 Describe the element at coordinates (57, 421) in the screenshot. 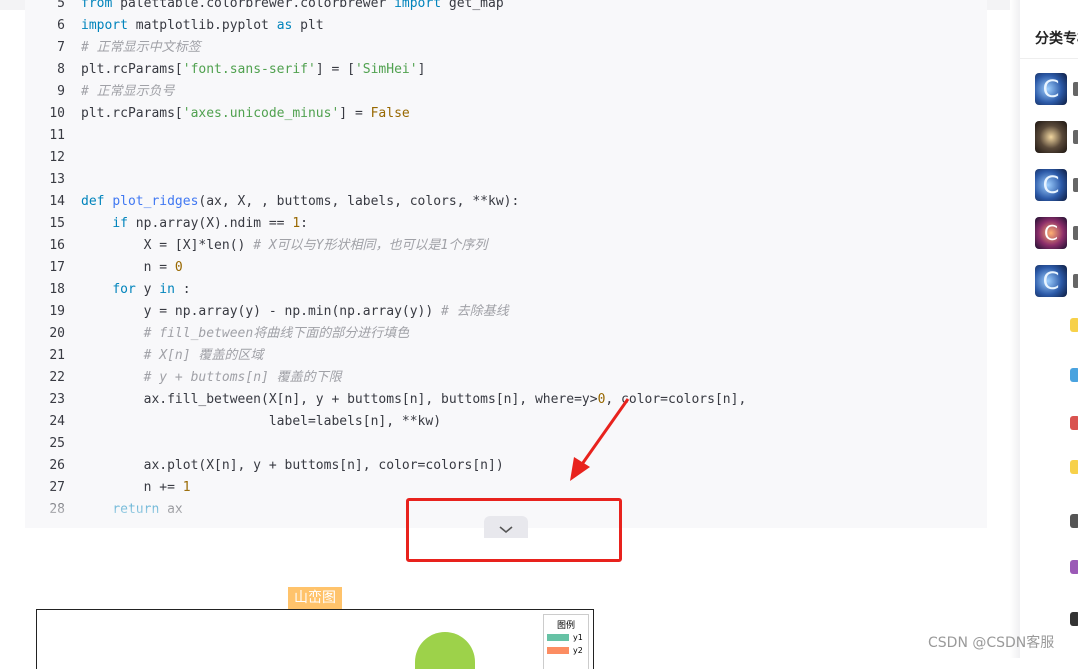

I see `line-number: 24` at that location.